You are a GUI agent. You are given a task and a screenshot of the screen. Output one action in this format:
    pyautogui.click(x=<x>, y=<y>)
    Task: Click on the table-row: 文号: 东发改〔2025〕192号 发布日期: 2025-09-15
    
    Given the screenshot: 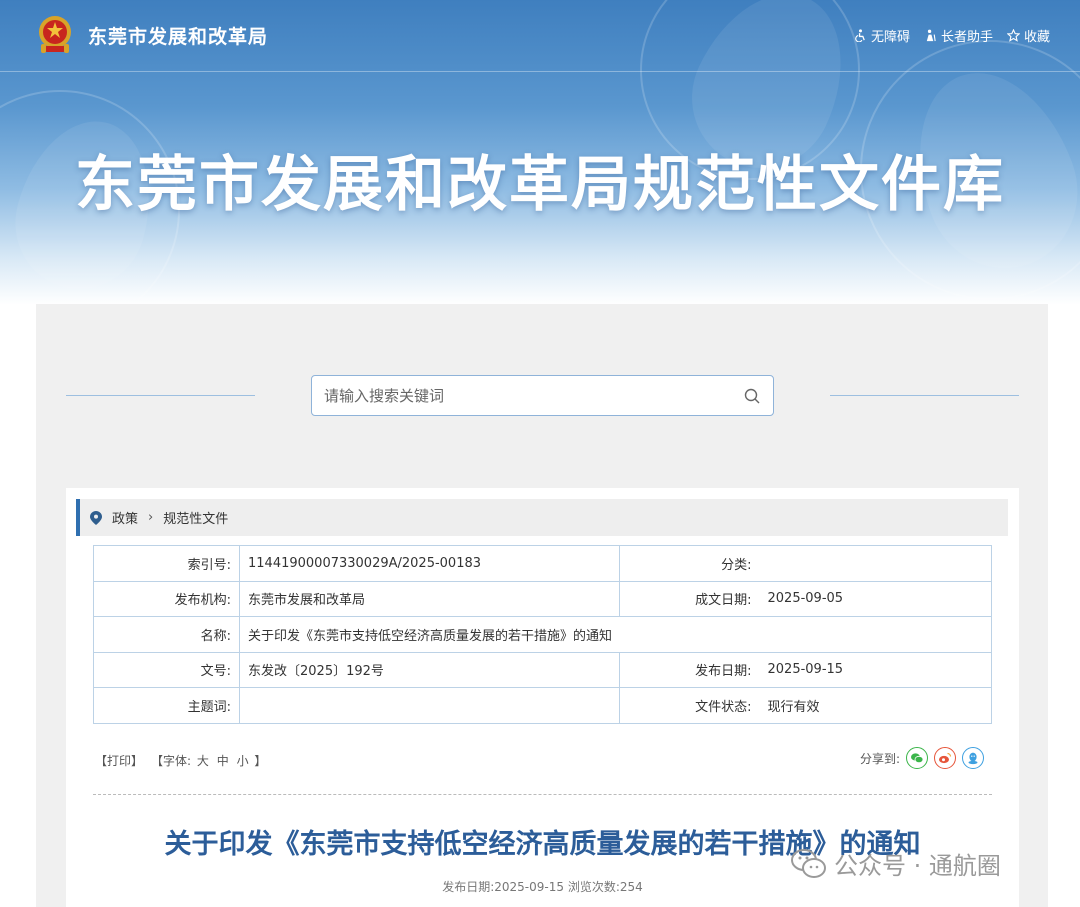 What is the action you would take?
    pyautogui.click(x=542, y=669)
    